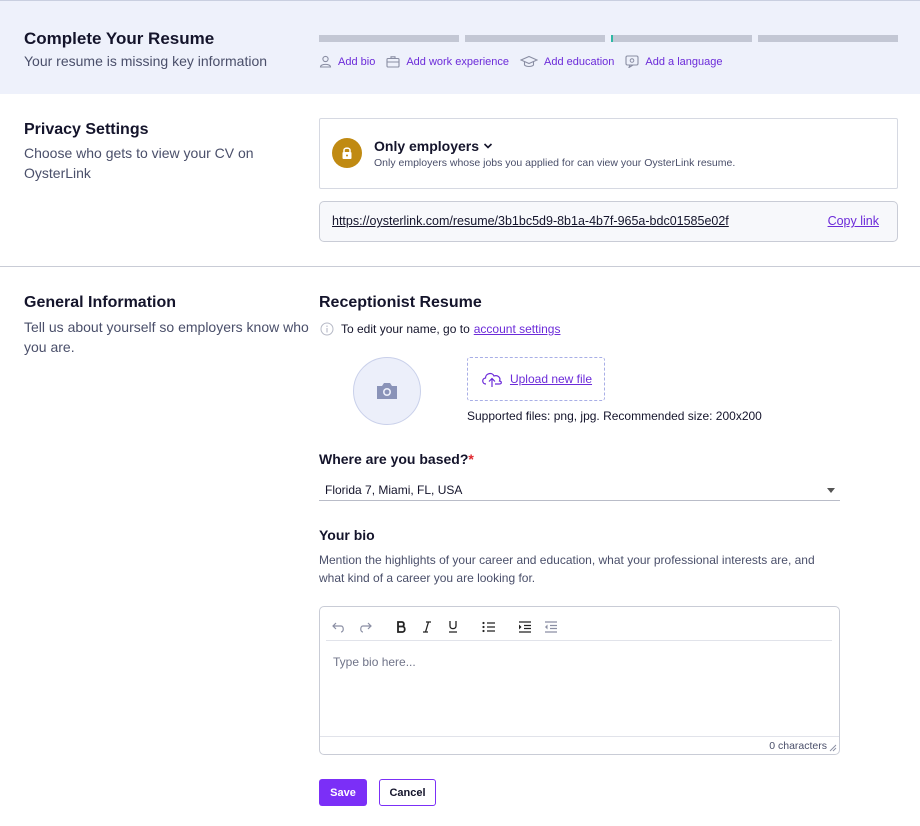  I want to click on add-education-label: Add education, so click(579, 61).